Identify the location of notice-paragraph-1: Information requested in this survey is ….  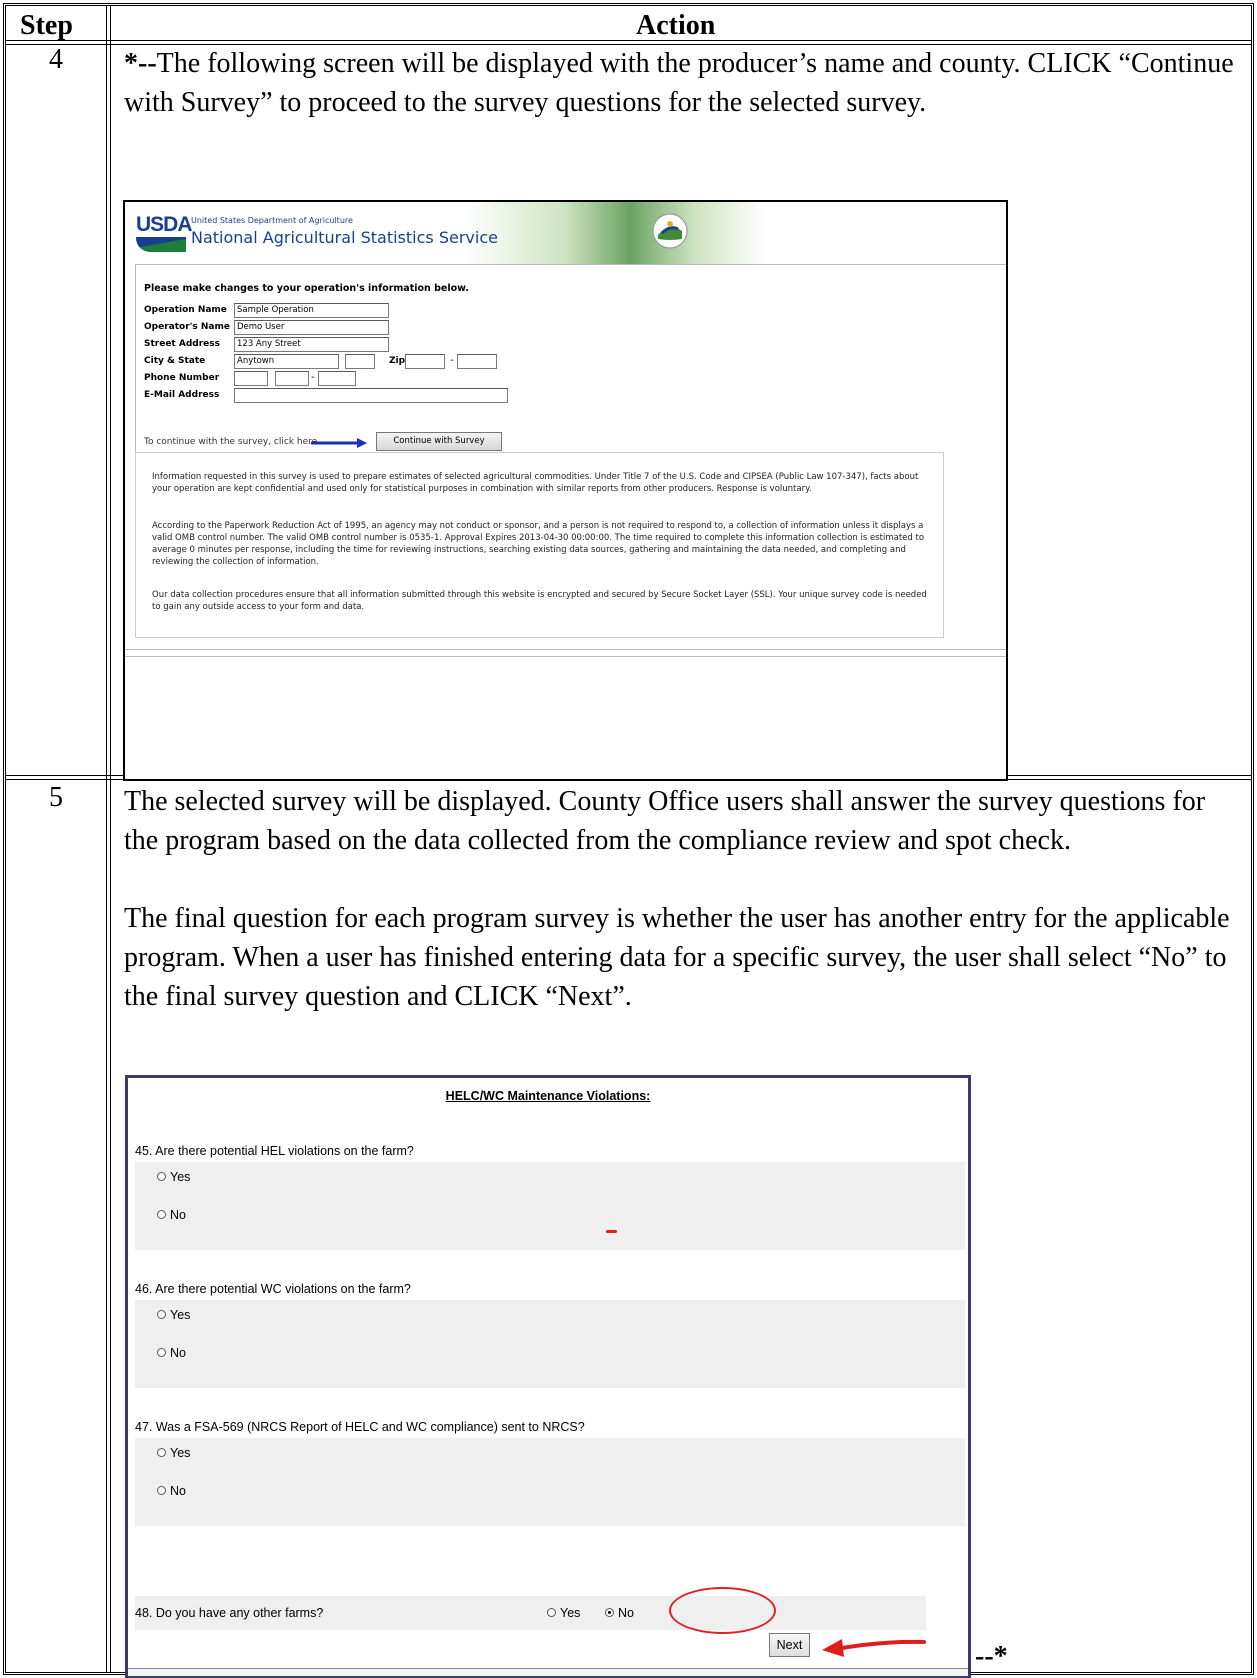
(535, 483).